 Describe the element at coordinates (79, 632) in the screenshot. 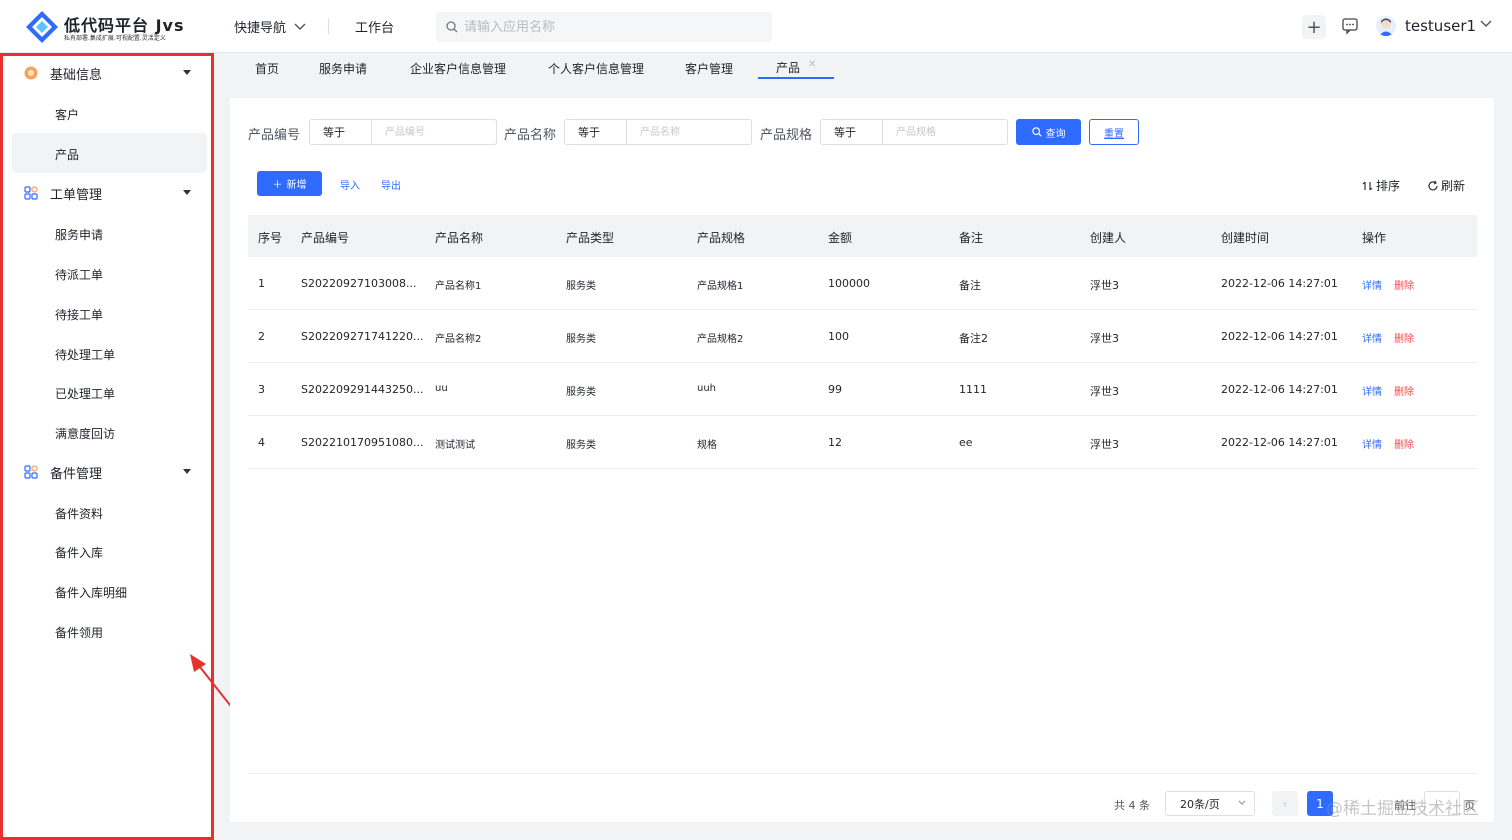

I see `sidebar-item-parts-requisition: 备件领用` at that location.